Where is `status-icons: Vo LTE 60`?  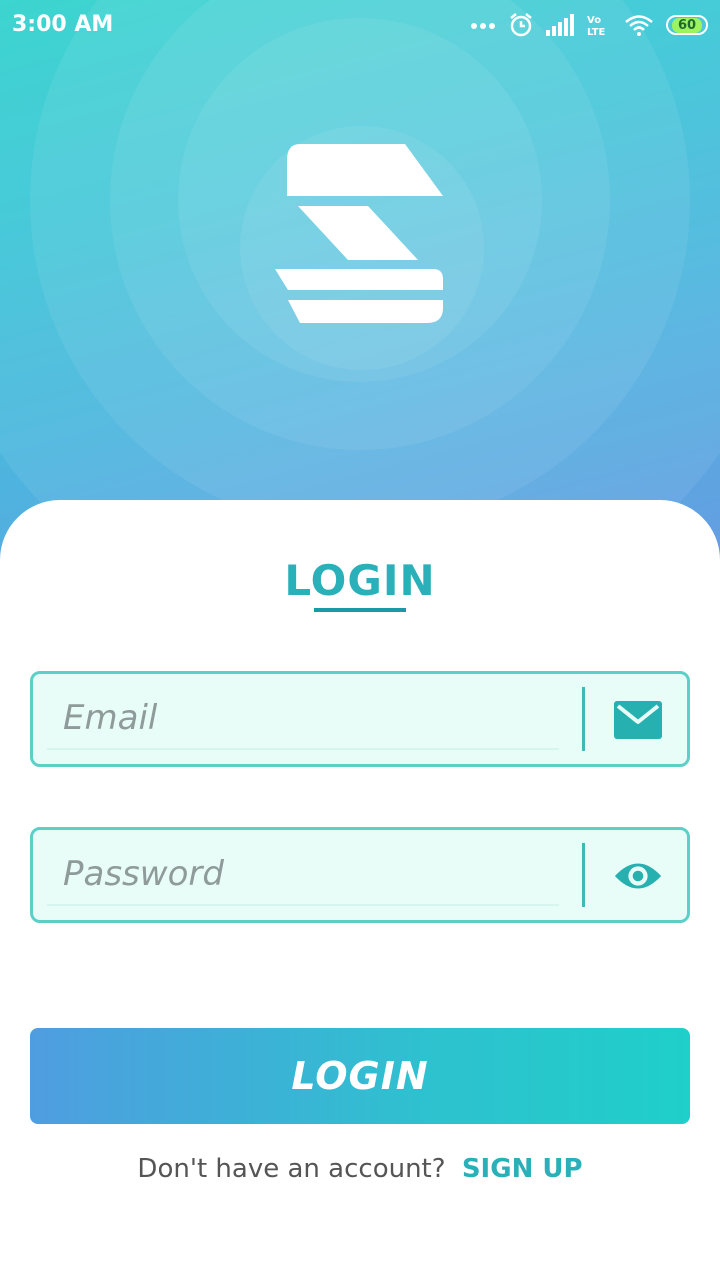 status-icons: Vo LTE 60 is located at coordinates (589, 25).